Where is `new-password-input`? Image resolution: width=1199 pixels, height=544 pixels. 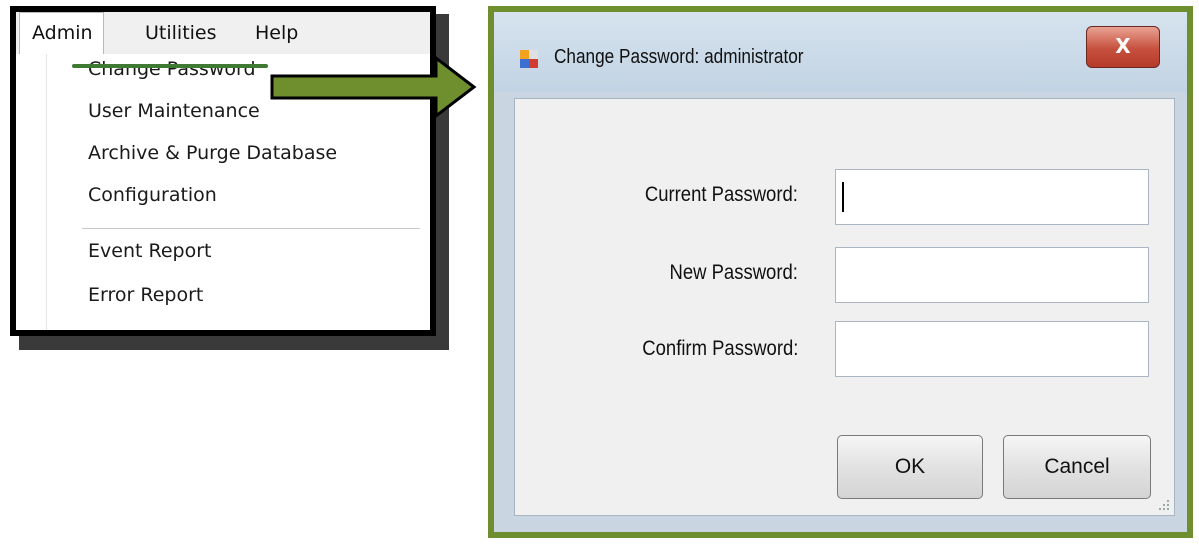
new-password-input is located at coordinates (992, 275).